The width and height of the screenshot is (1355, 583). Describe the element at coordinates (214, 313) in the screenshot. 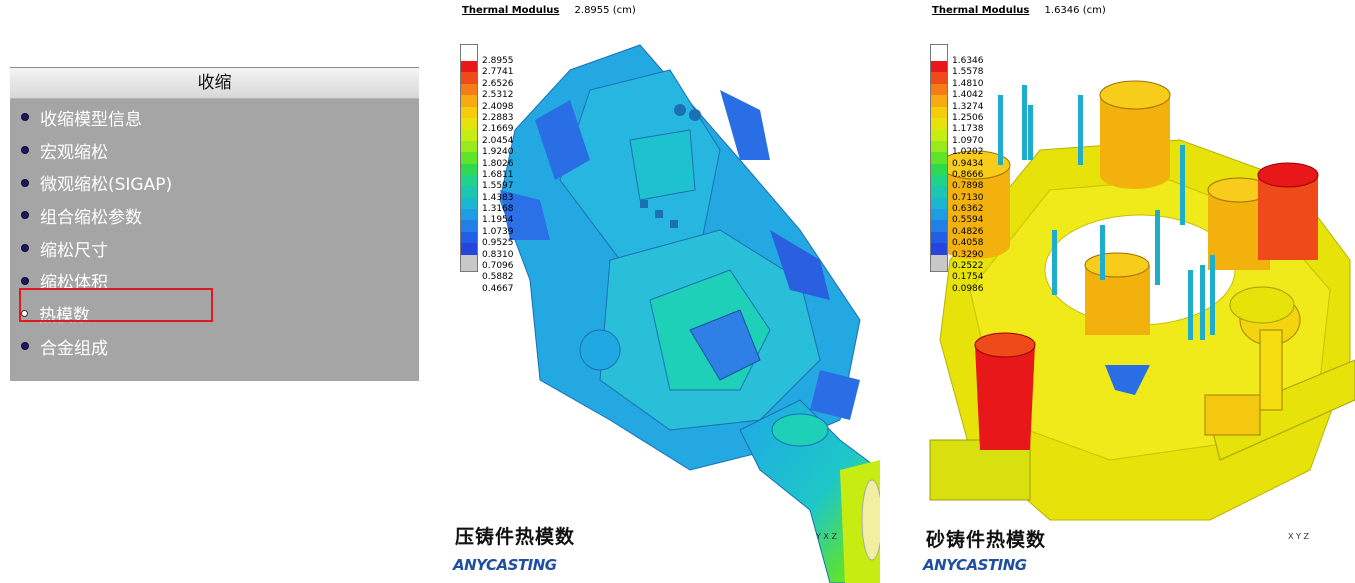

I see `menu-item: 热模数` at that location.